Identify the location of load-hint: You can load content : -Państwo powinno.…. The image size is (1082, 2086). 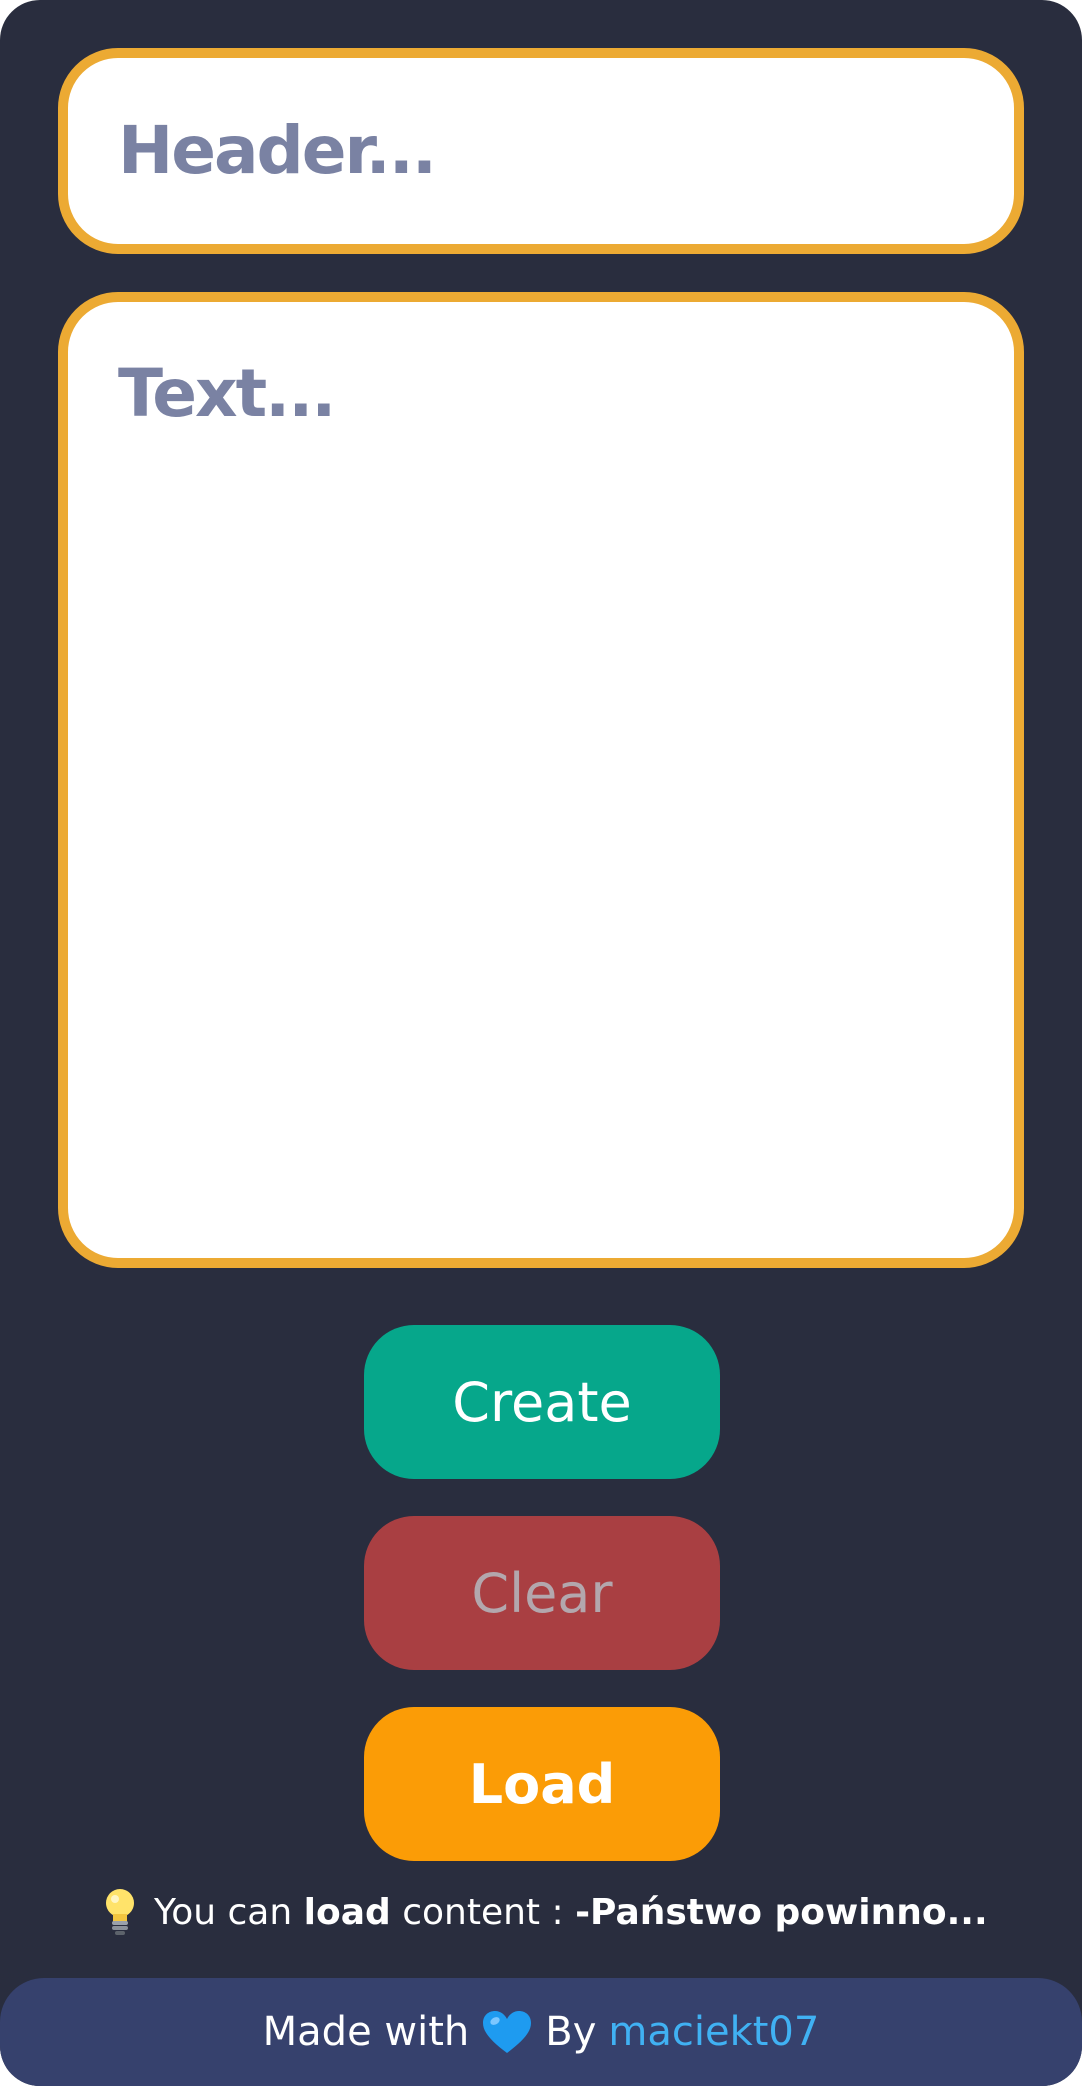
(554, 1912).